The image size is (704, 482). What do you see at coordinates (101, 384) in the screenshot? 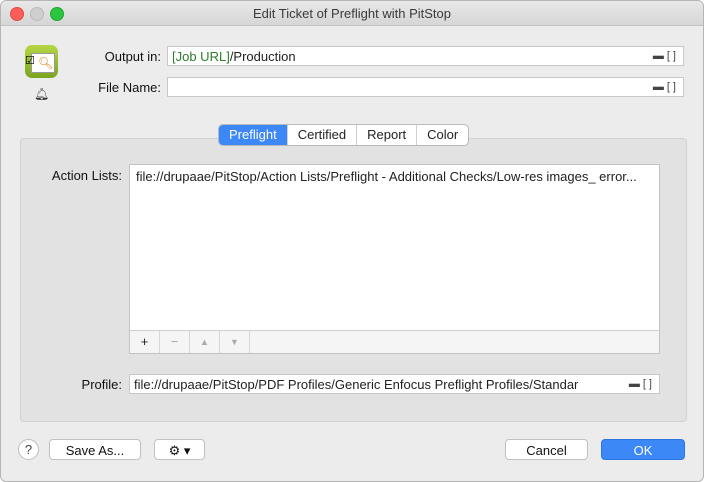
I see `profile-label: Profile:` at bounding box center [101, 384].